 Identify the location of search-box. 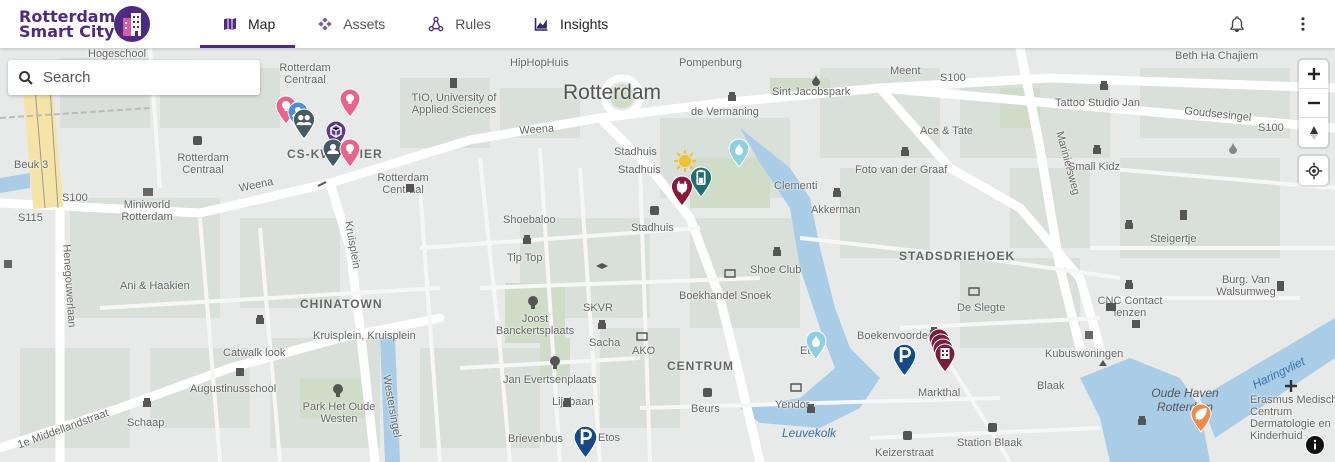
(134, 77).